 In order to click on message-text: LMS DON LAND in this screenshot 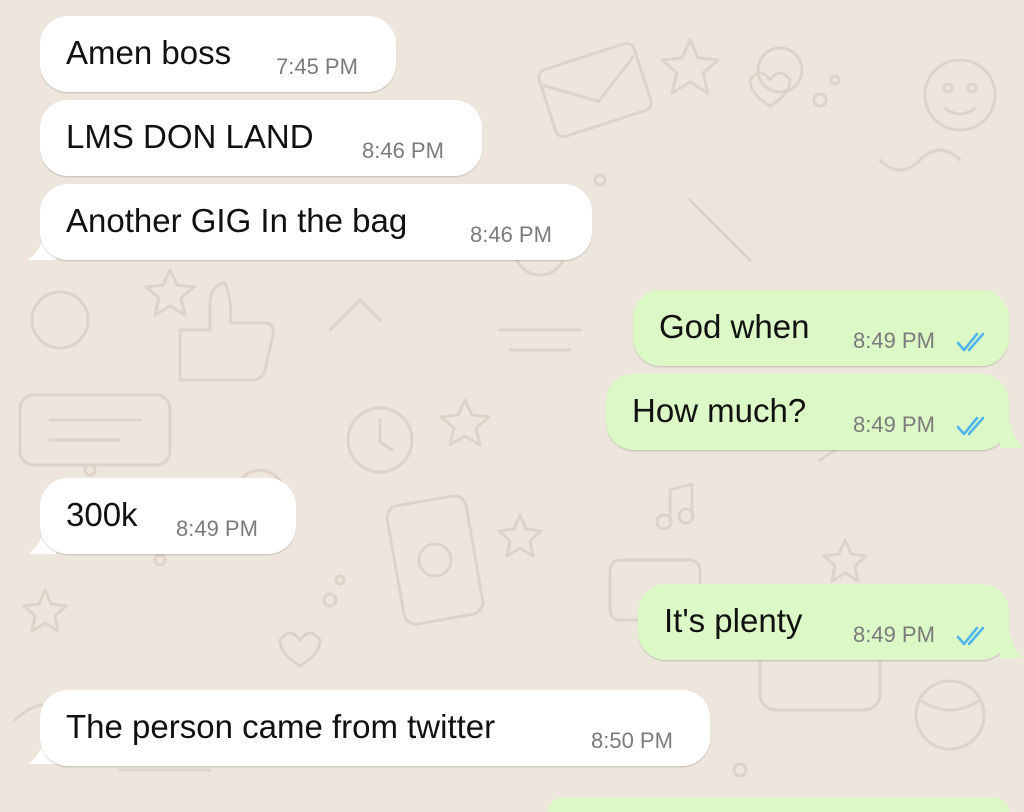, I will do `click(190, 136)`.